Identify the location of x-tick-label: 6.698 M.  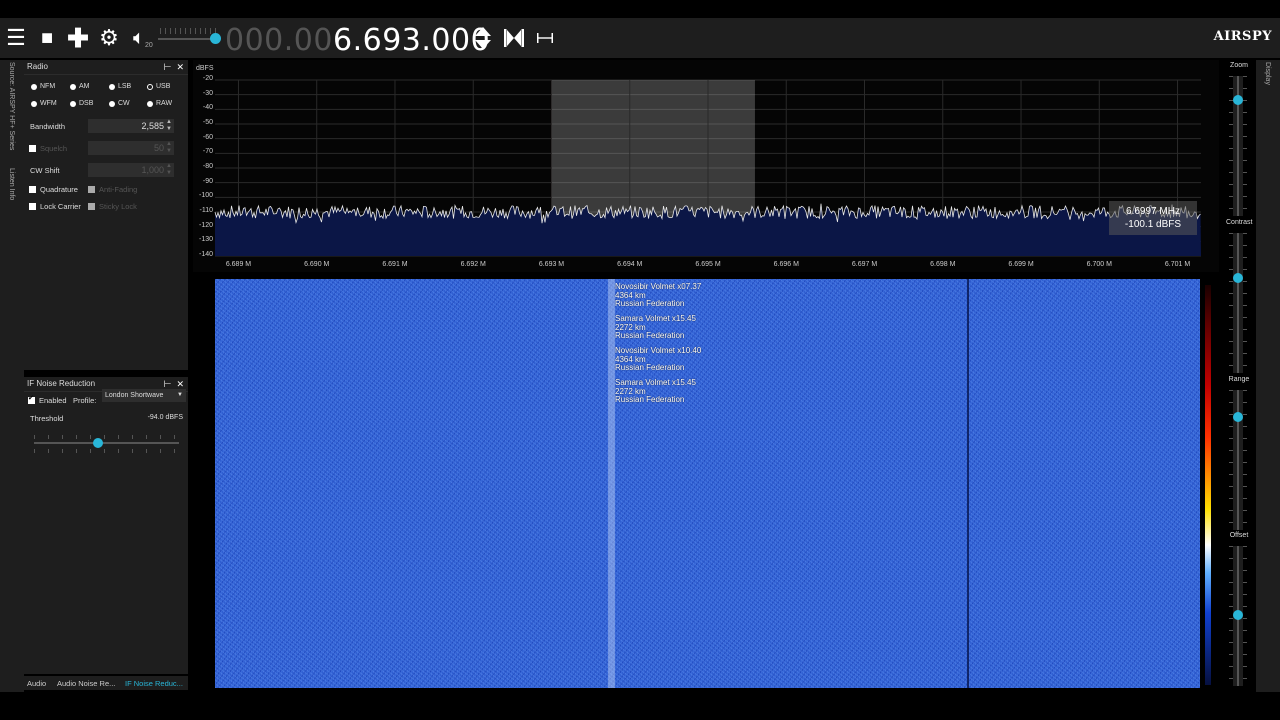
(943, 264).